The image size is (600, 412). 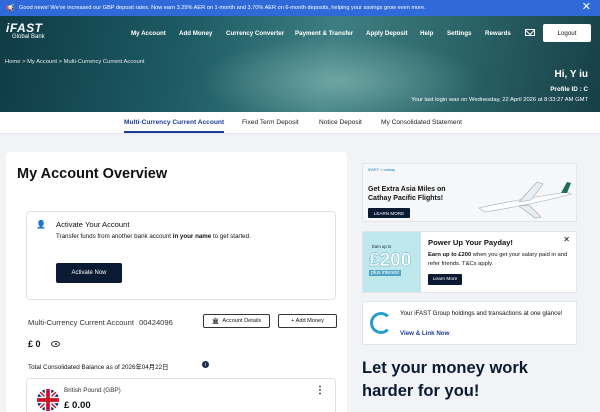 What do you see at coordinates (498, 33) in the screenshot?
I see `nav-rewards: Rewards` at bounding box center [498, 33].